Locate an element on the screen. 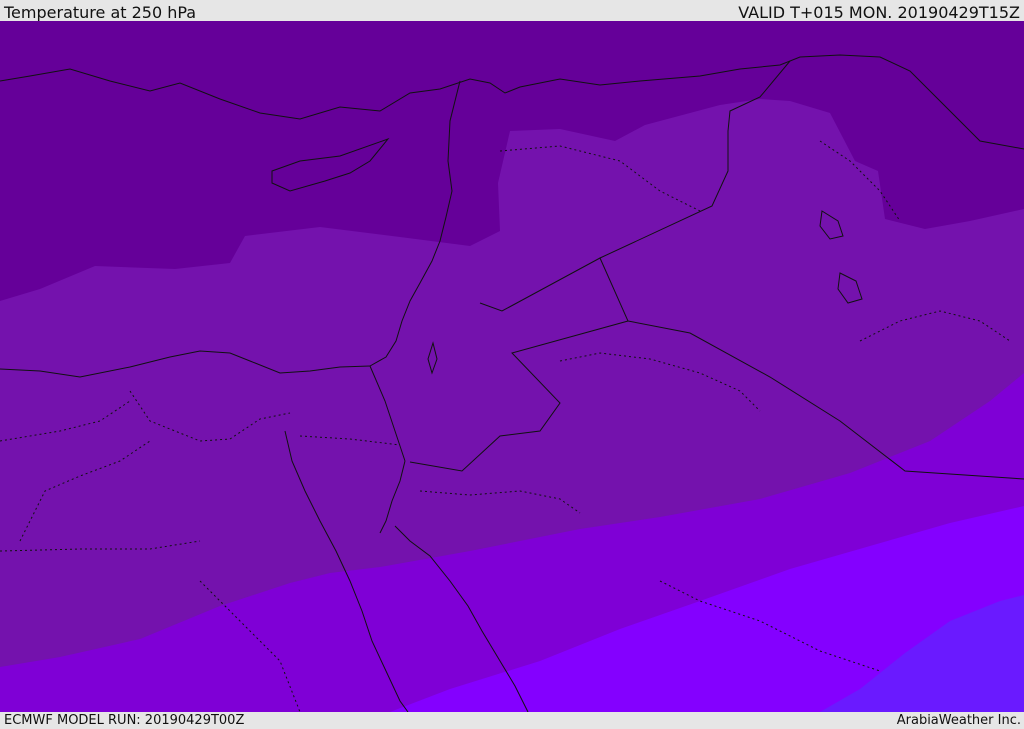 The image size is (1024, 729). credit-label: ArabiaWeather Inc. is located at coordinates (958, 720).